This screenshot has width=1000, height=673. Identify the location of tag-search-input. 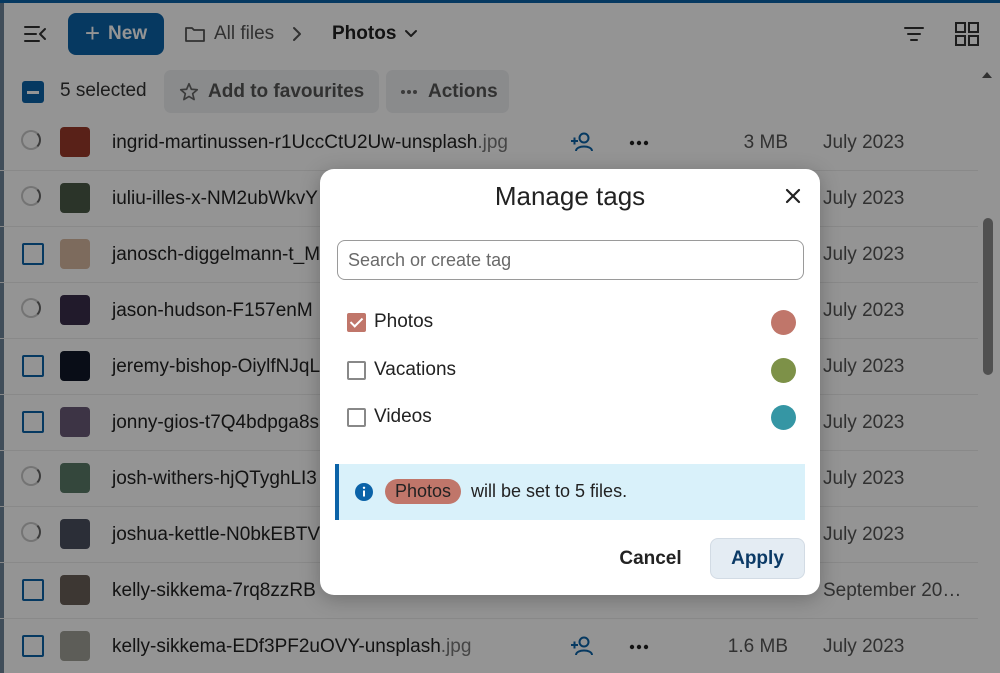
(570, 260).